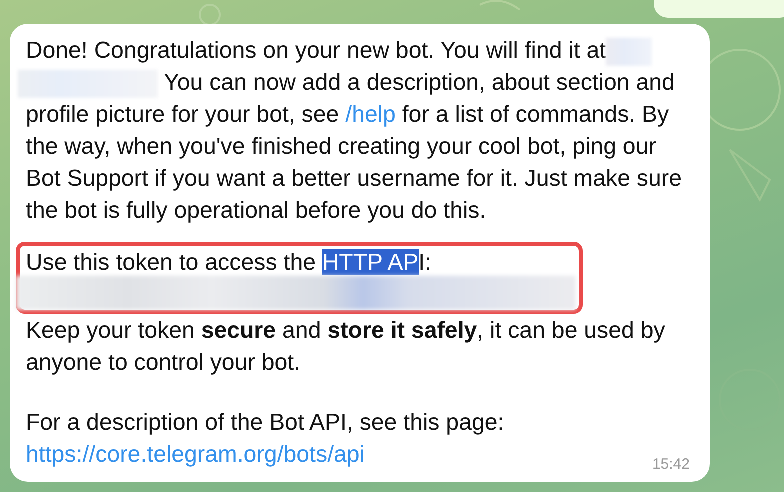  I want to click on api-link: https://core.telegram.org/bots/api, so click(195, 454).